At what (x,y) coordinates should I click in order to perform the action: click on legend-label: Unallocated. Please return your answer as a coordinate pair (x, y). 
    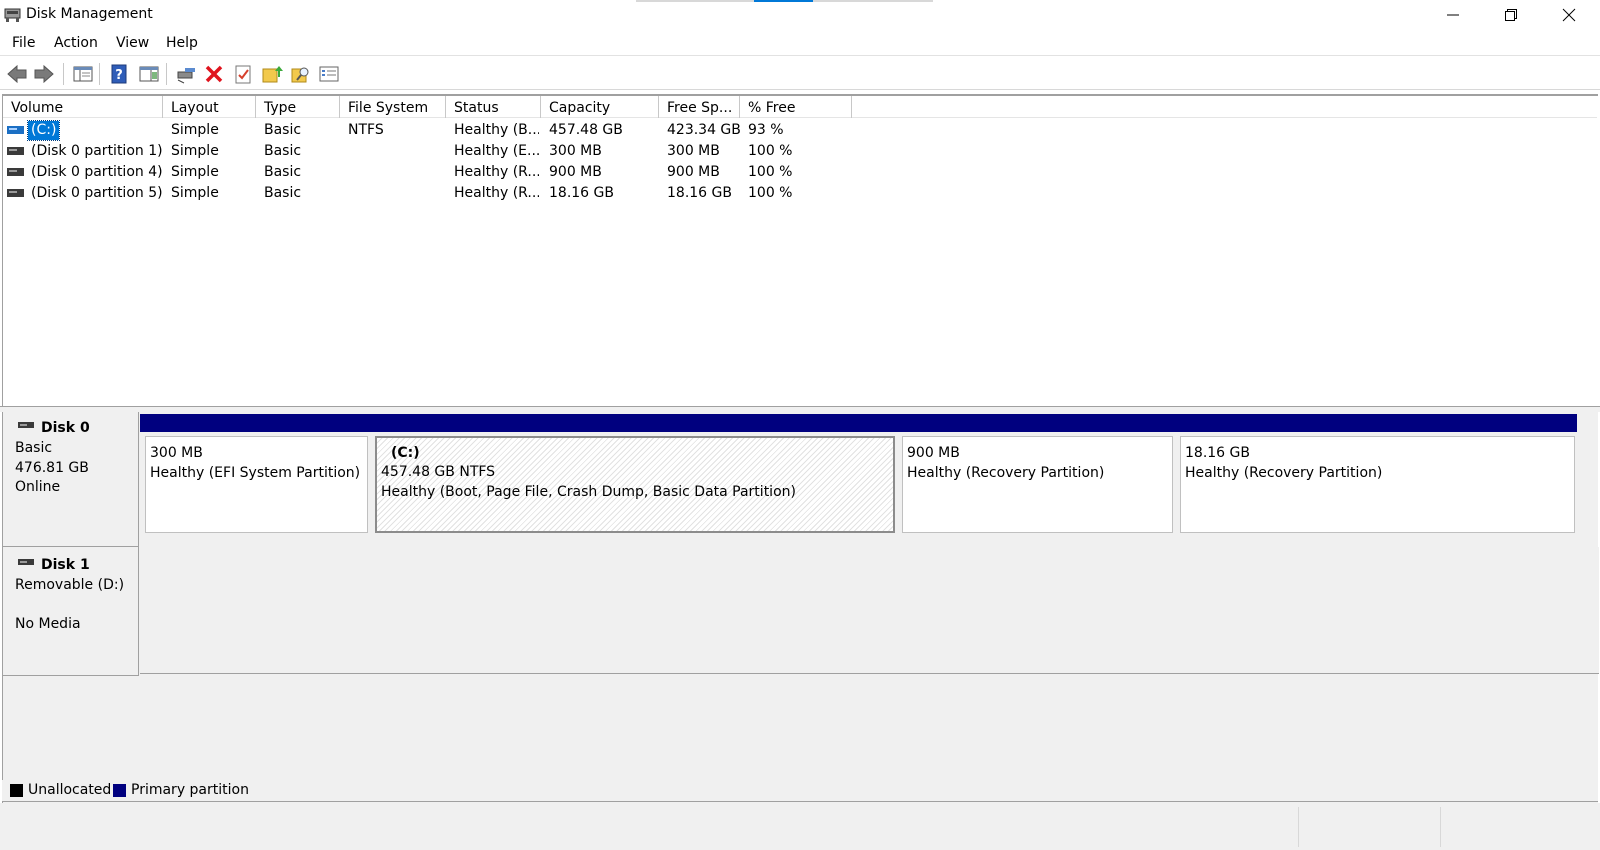
    Looking at the image, I should click on (70, 790).